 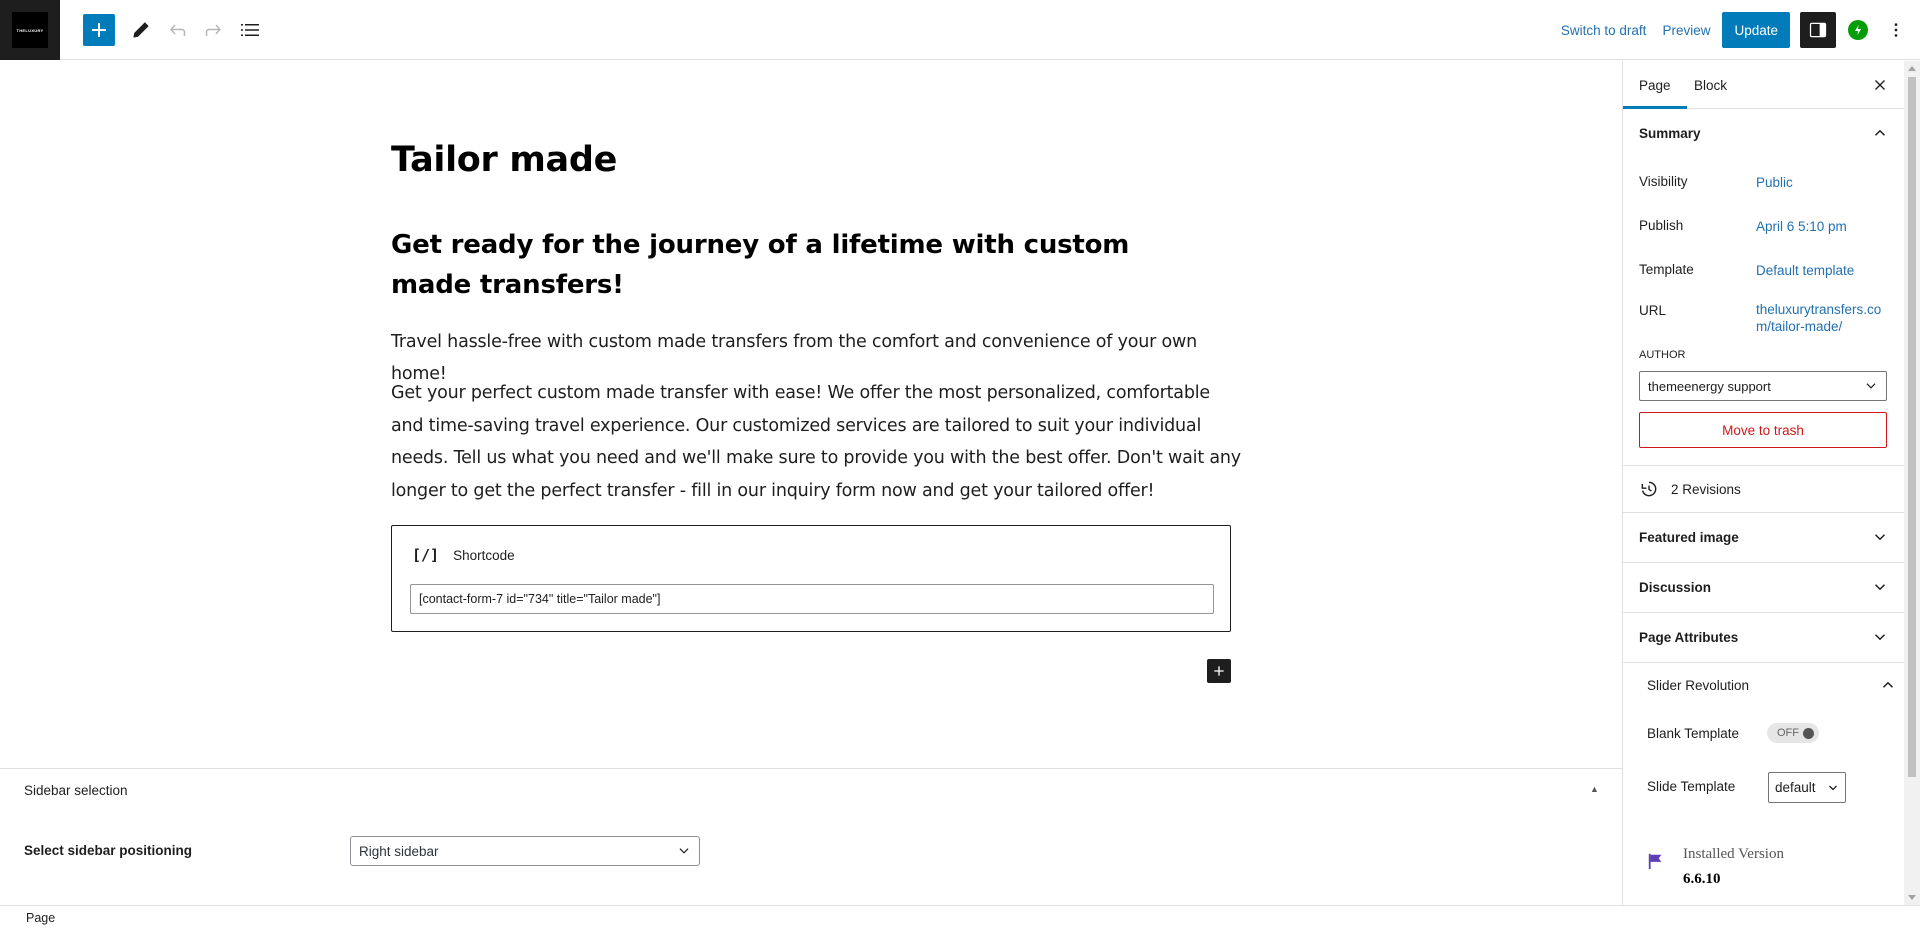 What do you see at coordinates (812, 599) in the screenshot?
I see `shortcode-input` at bounding box center [812, 599].